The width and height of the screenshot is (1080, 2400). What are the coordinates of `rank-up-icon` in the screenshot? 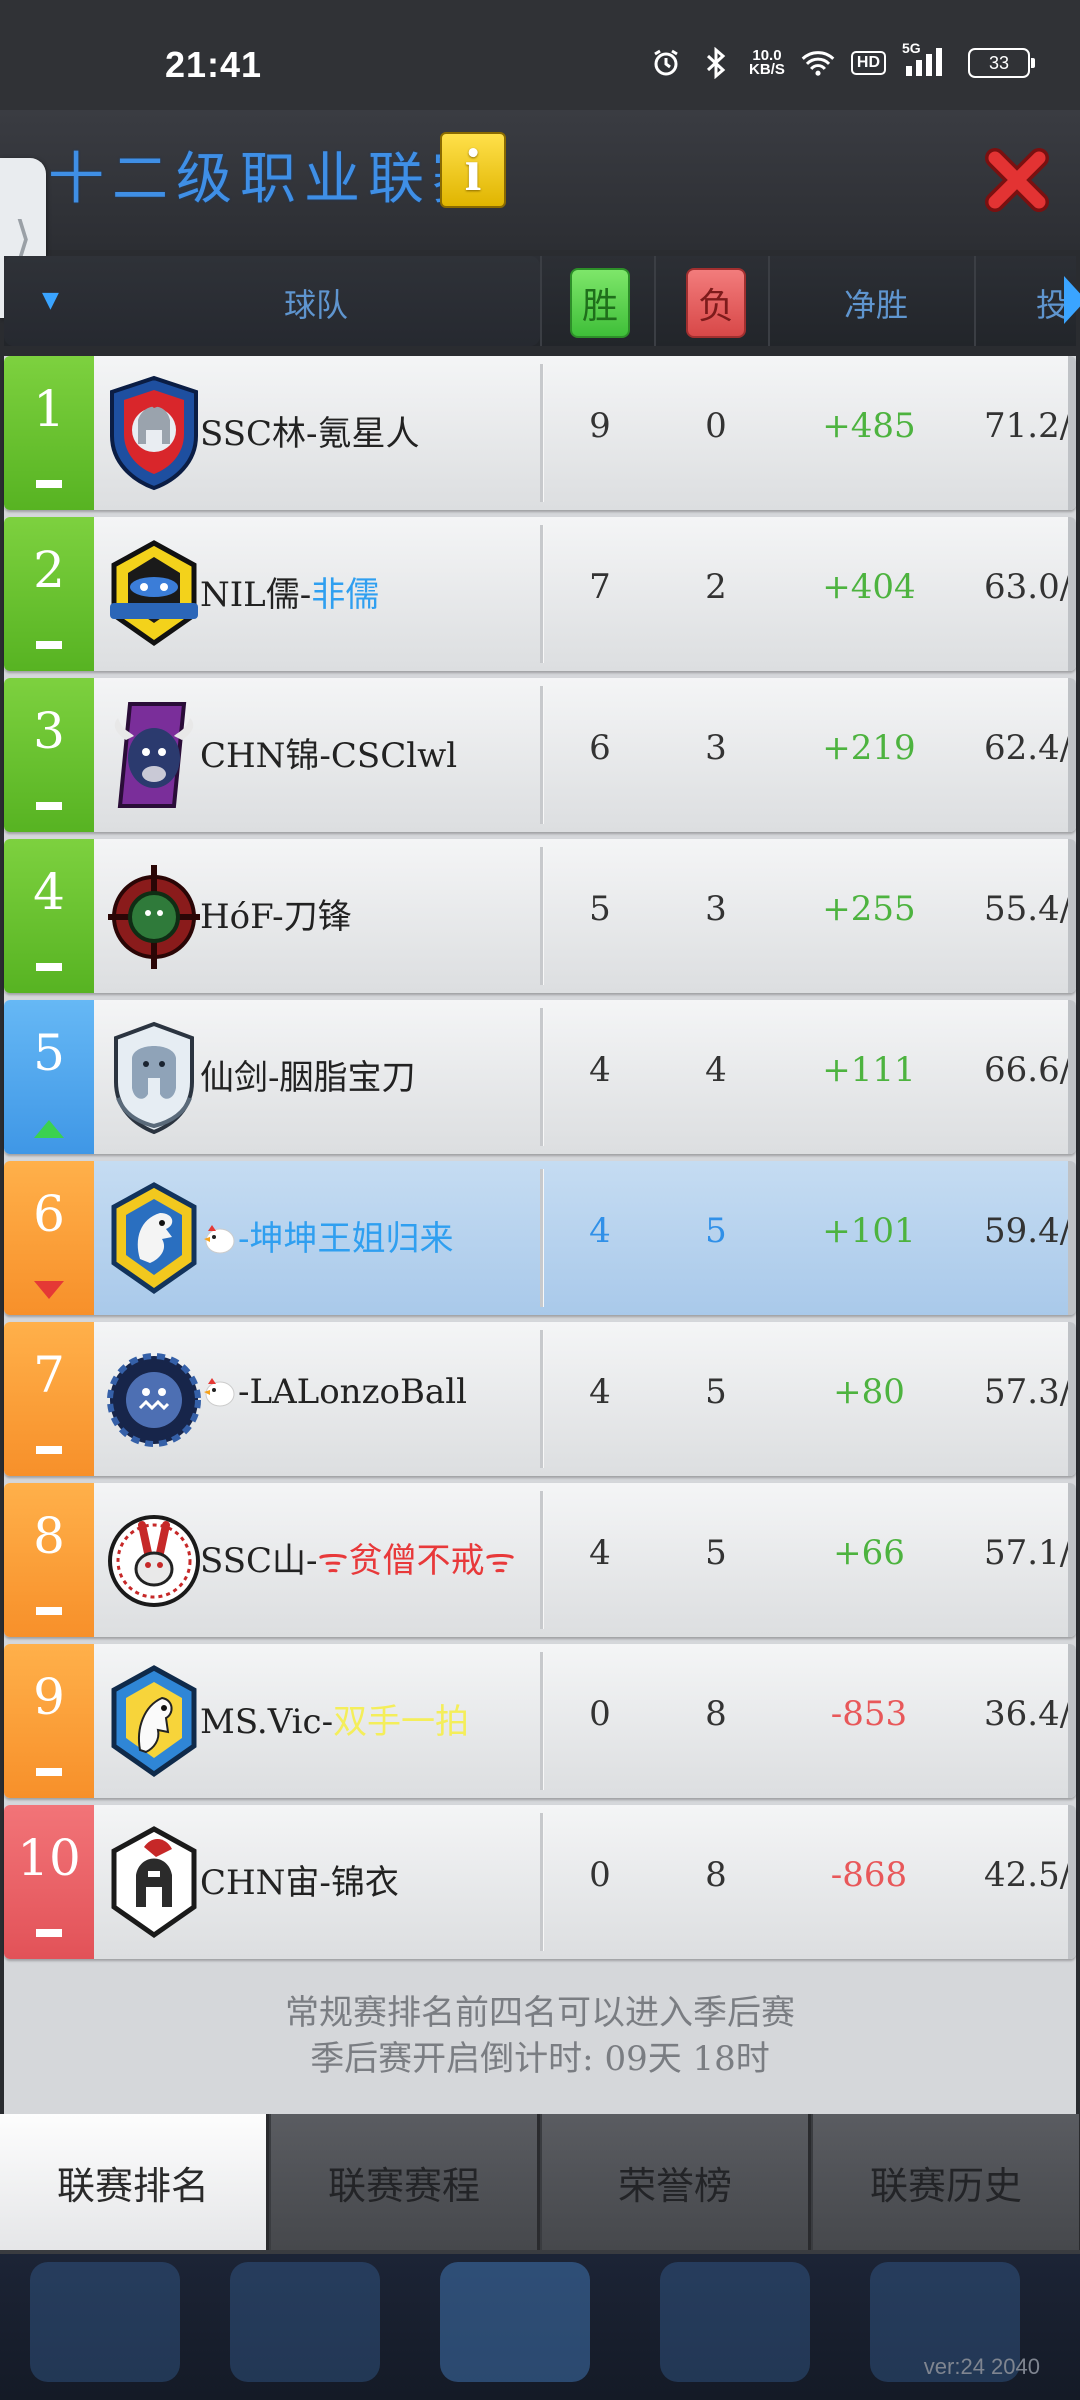 It's located at (49, 1129).